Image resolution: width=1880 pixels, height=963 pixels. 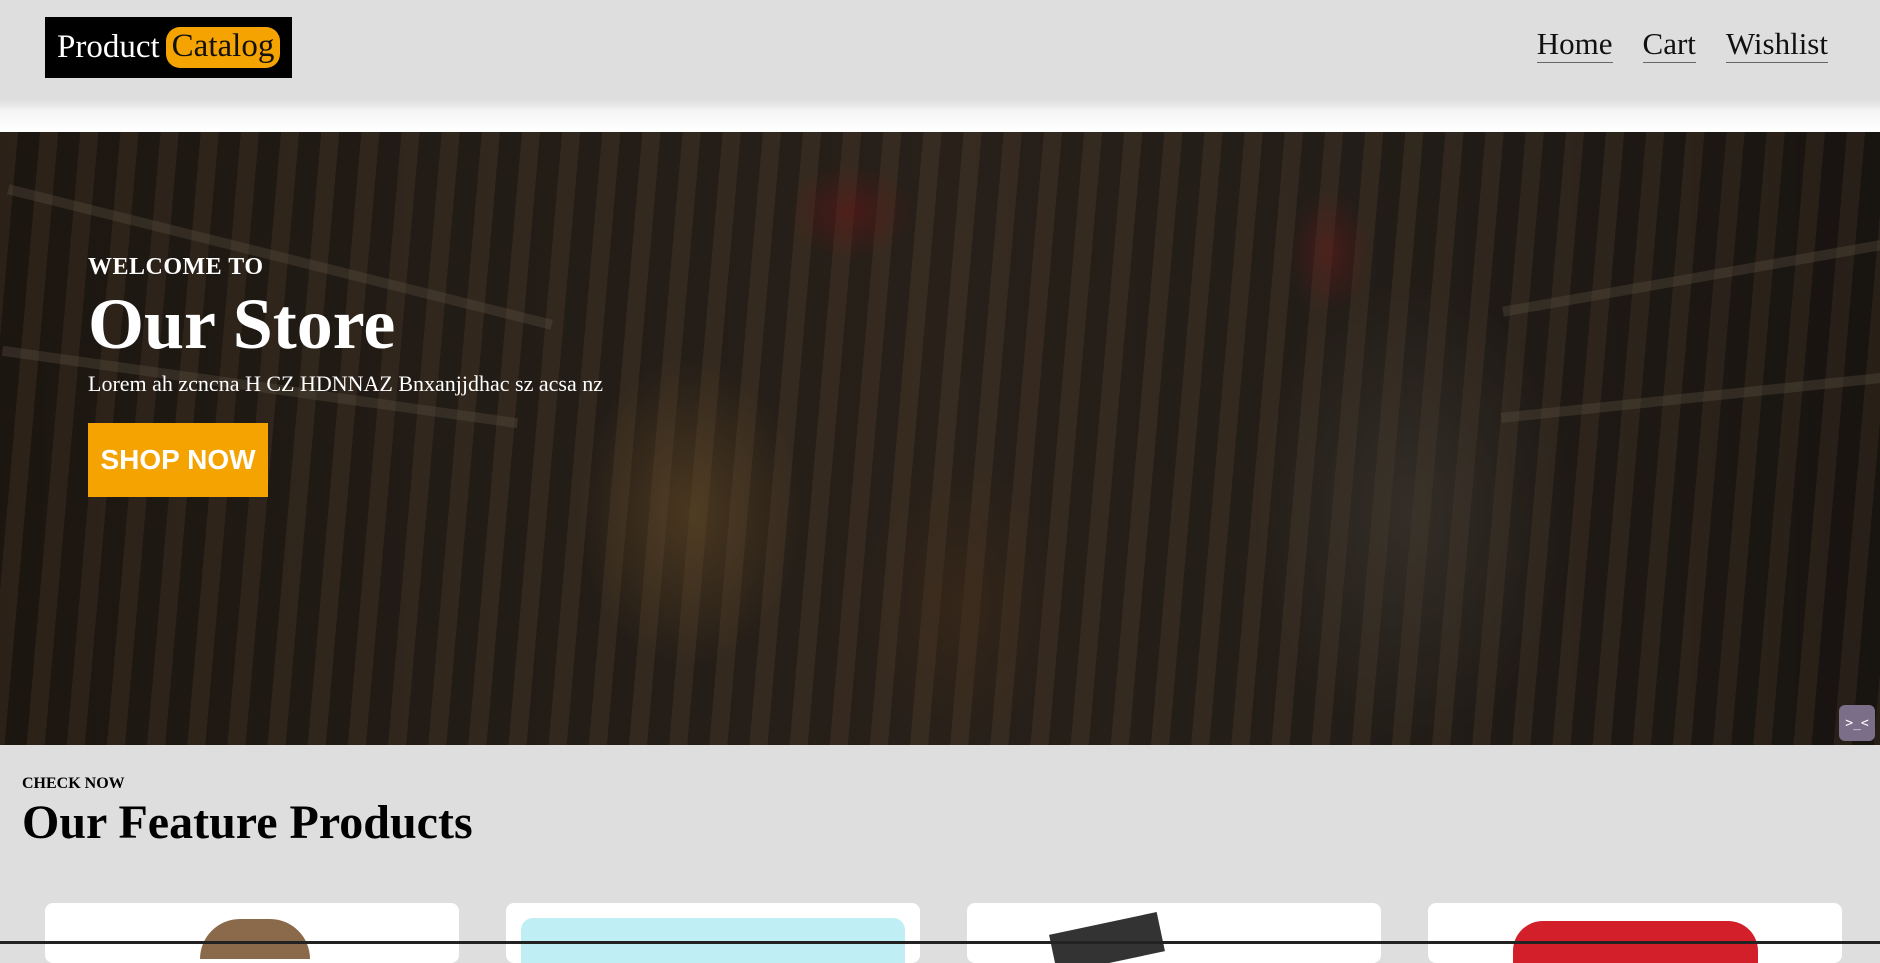 What do you see at coordinates (108, 47) in the screenshot?
I see `logo-text-product: Product` at bounding box center [108, 47].